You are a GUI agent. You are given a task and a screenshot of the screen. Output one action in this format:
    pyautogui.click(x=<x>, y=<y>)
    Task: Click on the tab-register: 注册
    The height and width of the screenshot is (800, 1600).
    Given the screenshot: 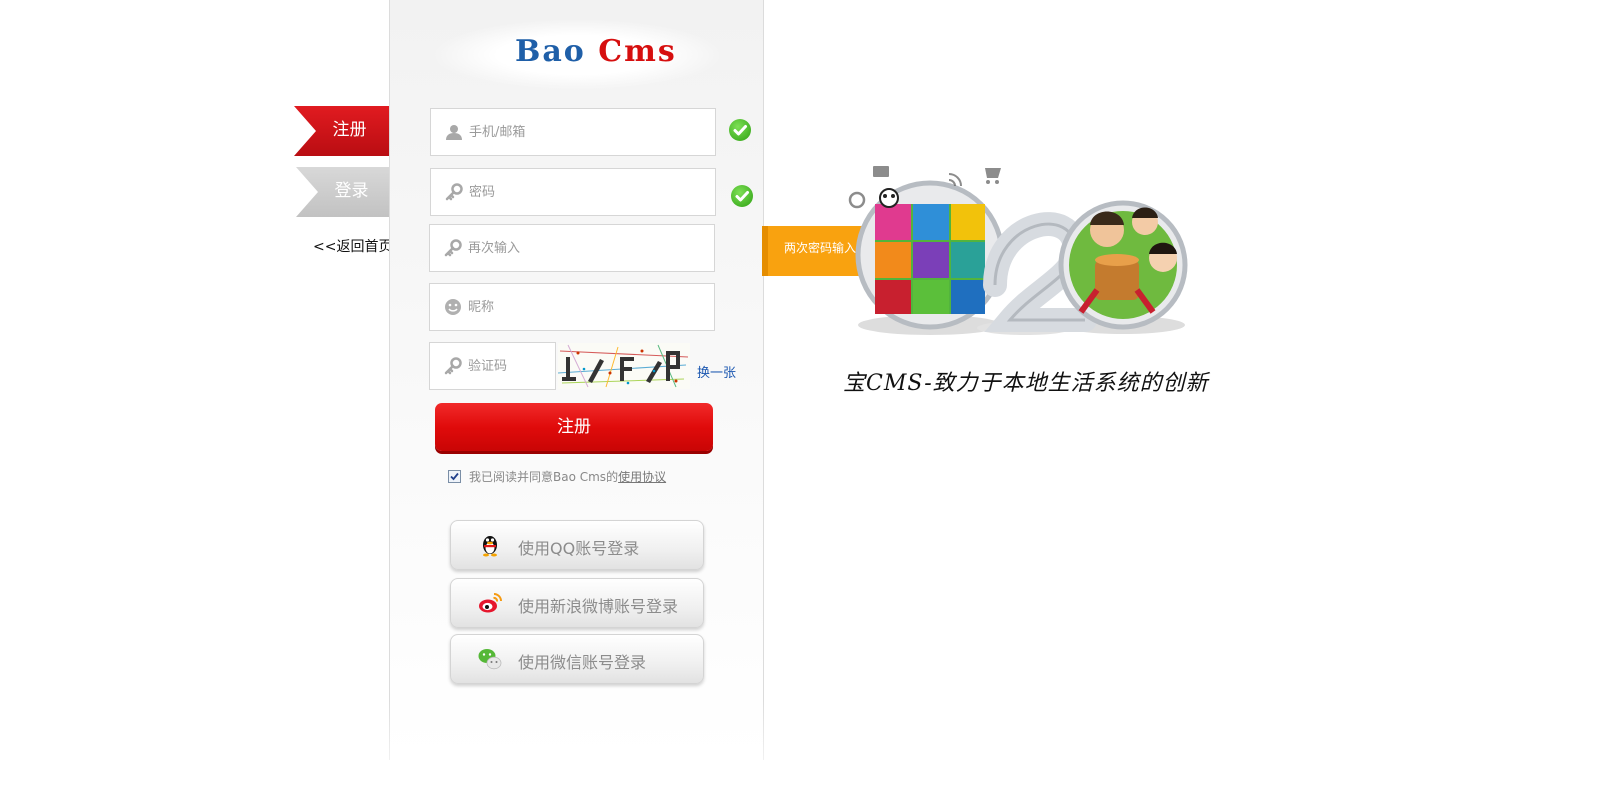 What is the action you would take?
    pyautogui.click(x=341, y=131)
    